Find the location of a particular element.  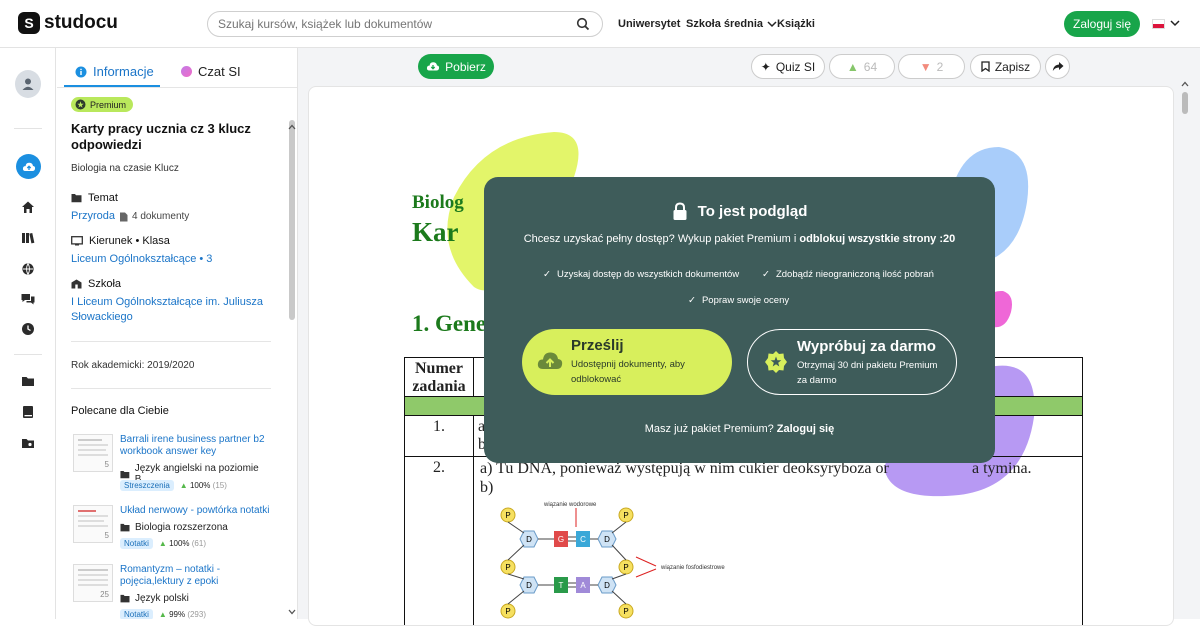

page-count: 25 is located at coordinates (104, 594).